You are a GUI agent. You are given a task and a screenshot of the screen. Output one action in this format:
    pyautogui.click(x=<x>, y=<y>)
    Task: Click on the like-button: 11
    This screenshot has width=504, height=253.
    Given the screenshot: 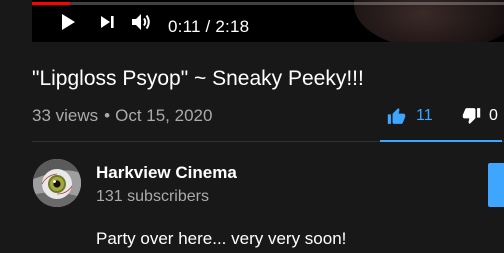 What is the action you would take?
    pyautogui.click(x=410, y=116)
    